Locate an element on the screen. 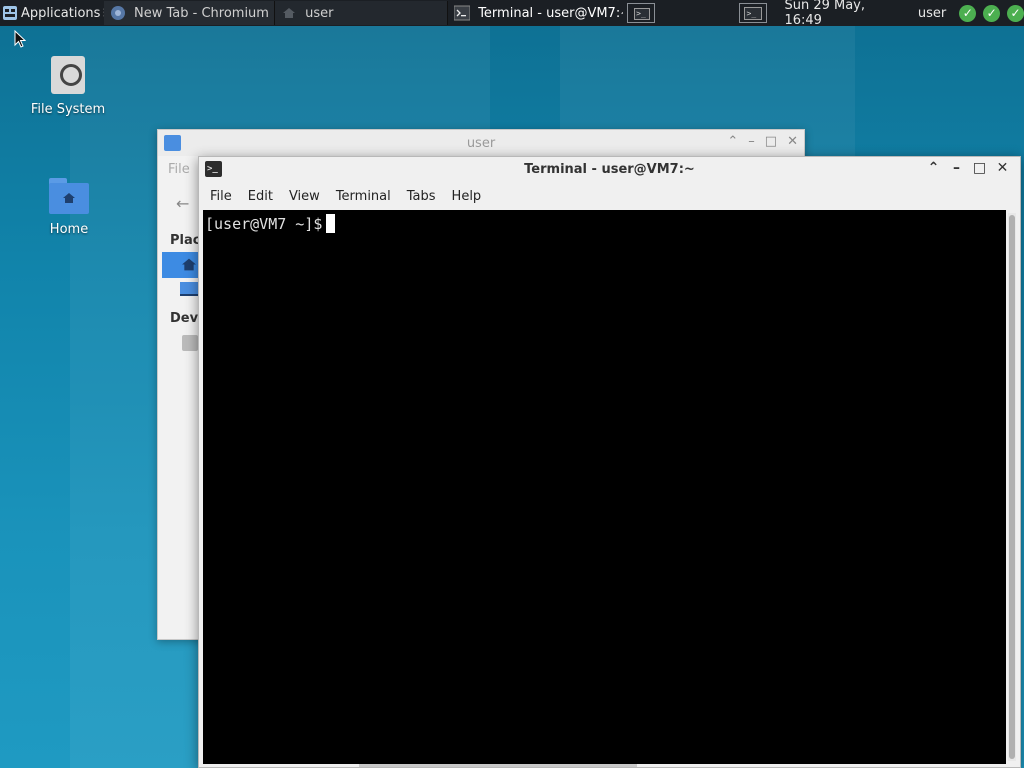 The width and height of the screenshot is (1024, 768). sidebar-item-desktop is located at coordinates (182, 291).